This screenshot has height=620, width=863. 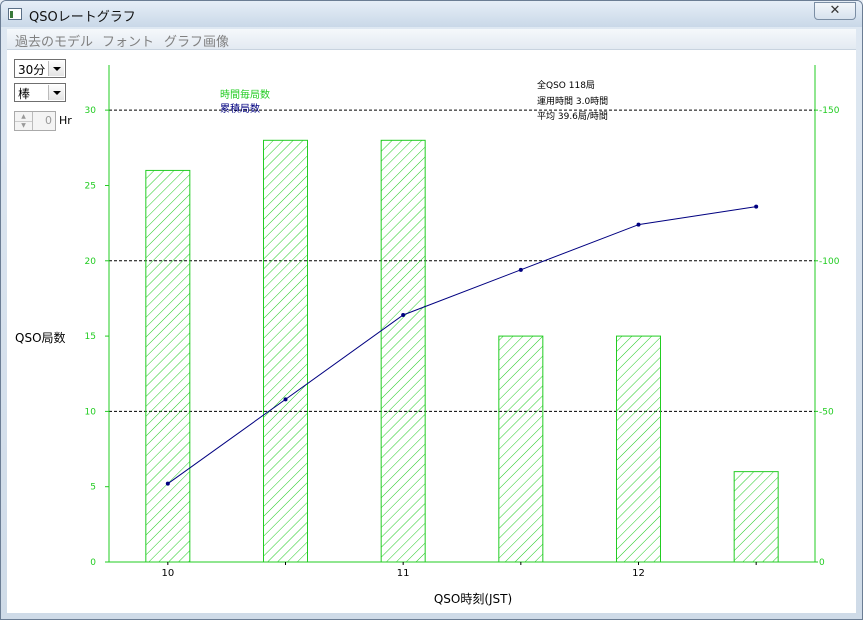 What do you see at coordinates (128, 40) in the screenshot?
I see `menu-font: フォント` at bounding box center [128, 40].